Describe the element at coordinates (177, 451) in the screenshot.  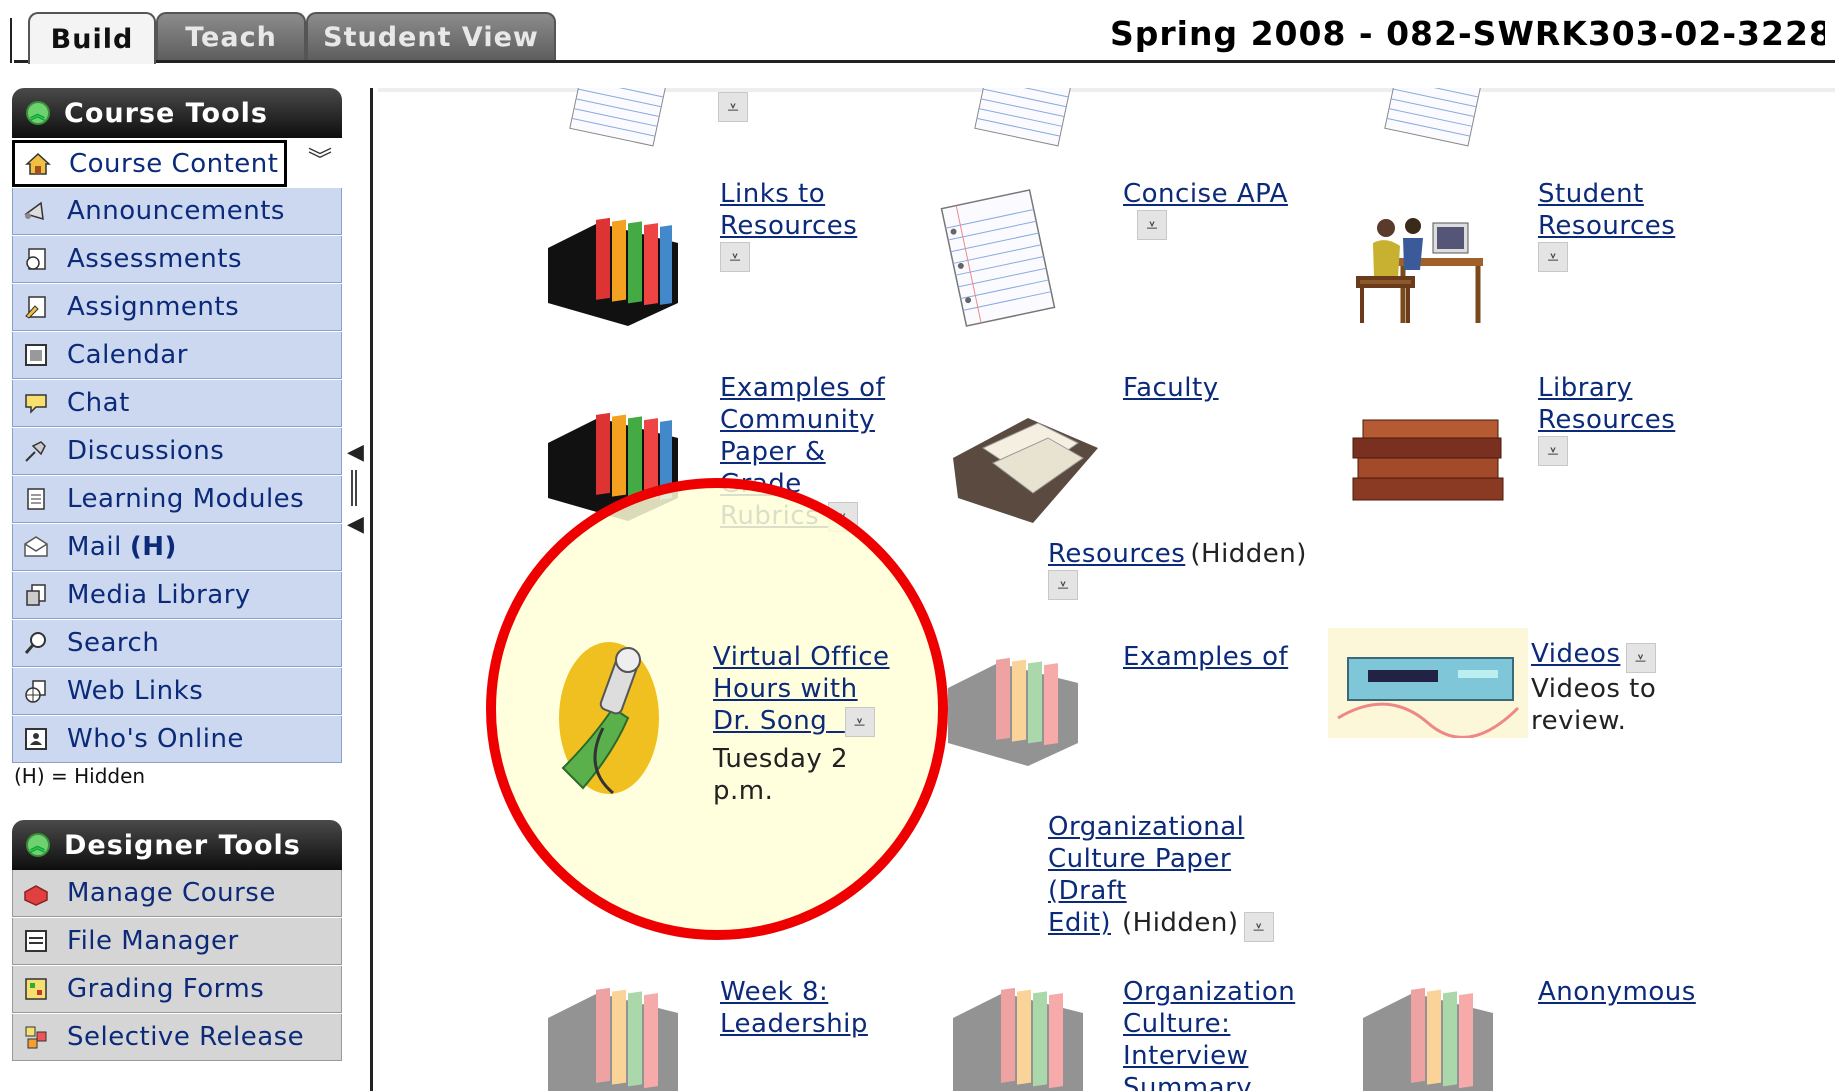
I see `nav-discussions: Discussions` at that location.